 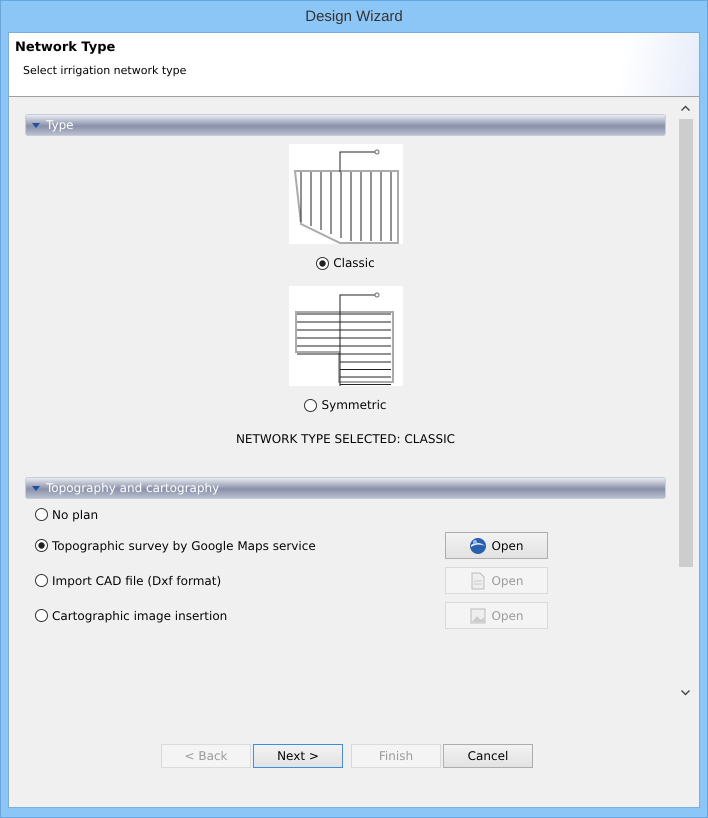 What do you see at coordinates (184, 545) in the screenshot?
I see `radio-label: Topographic survey by Google Maps service` at bounding box center [184, 545].